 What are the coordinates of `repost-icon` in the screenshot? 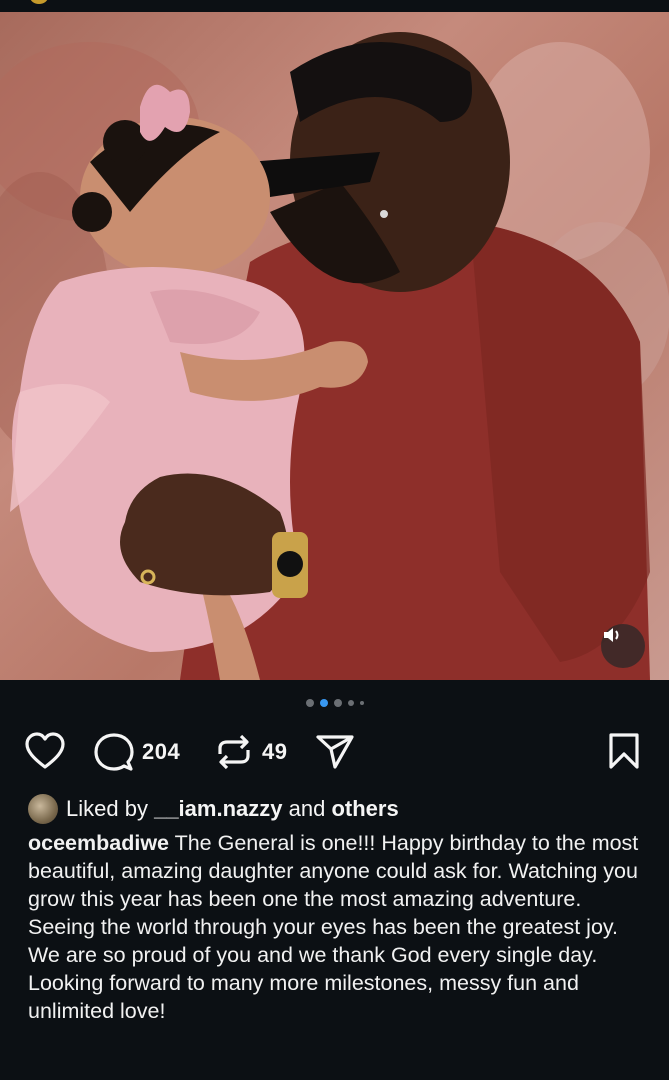 It's located at (234, 752).